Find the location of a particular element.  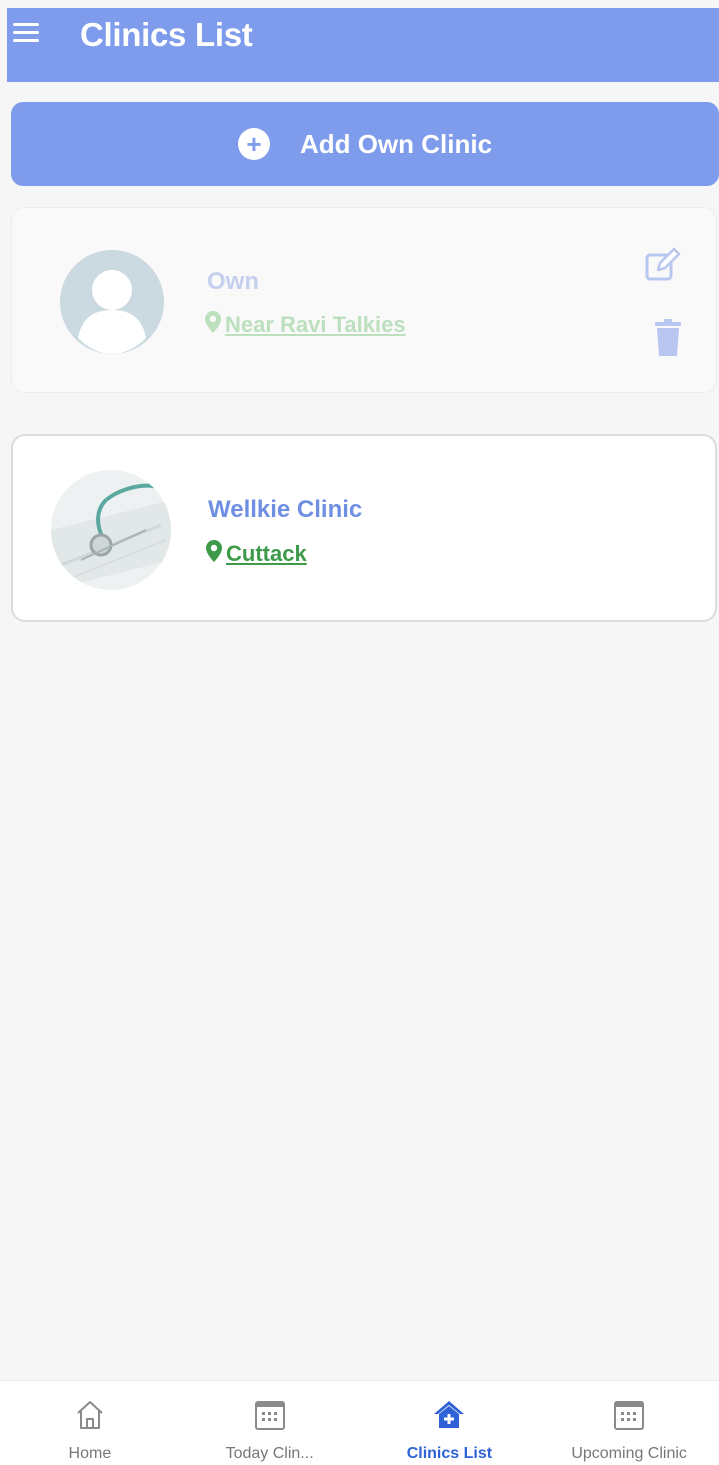

nav-item-clinics-list: Clinics List is located at coordinates (450, 1423).